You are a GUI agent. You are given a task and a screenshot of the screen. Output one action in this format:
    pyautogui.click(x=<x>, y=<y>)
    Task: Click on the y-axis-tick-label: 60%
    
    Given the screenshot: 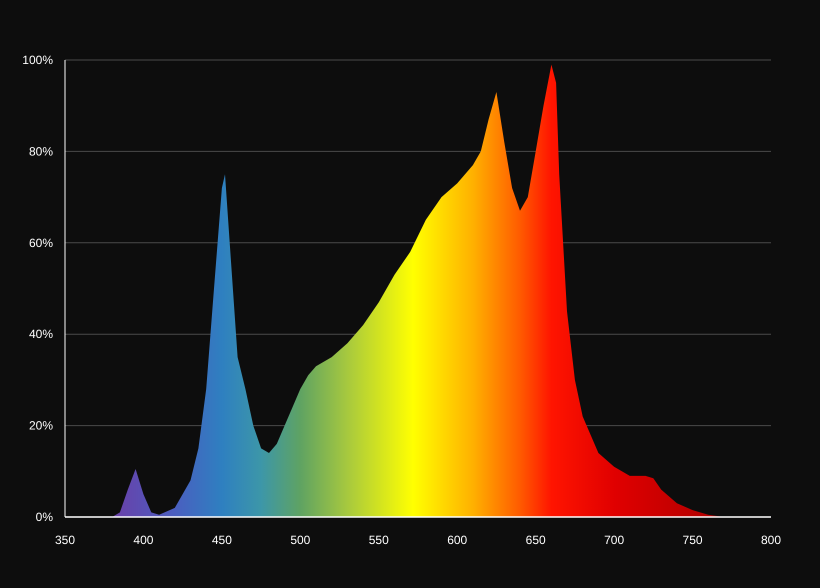 What is the action you would take?
    pyautogui.click(x=40, y=243)
    